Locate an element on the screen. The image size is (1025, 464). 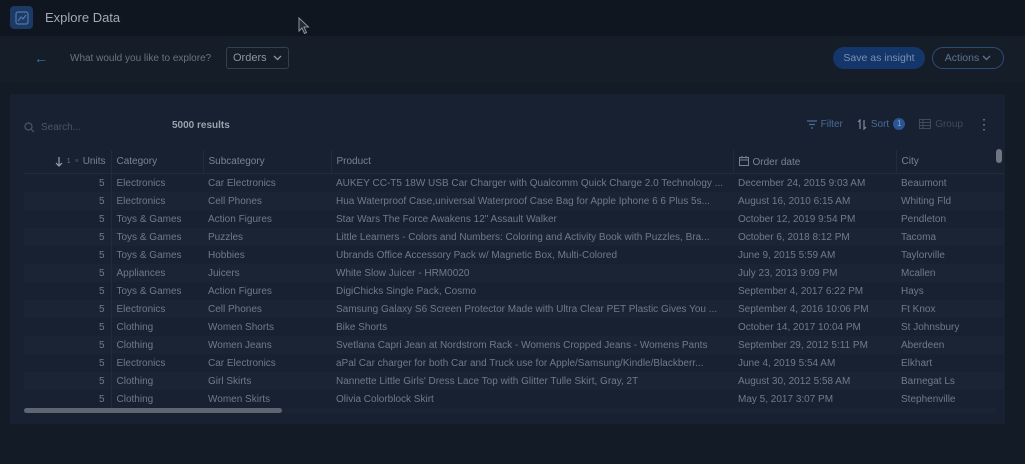
table-cell-subcategory: Women Skirts is located at coordinates (239, 399).